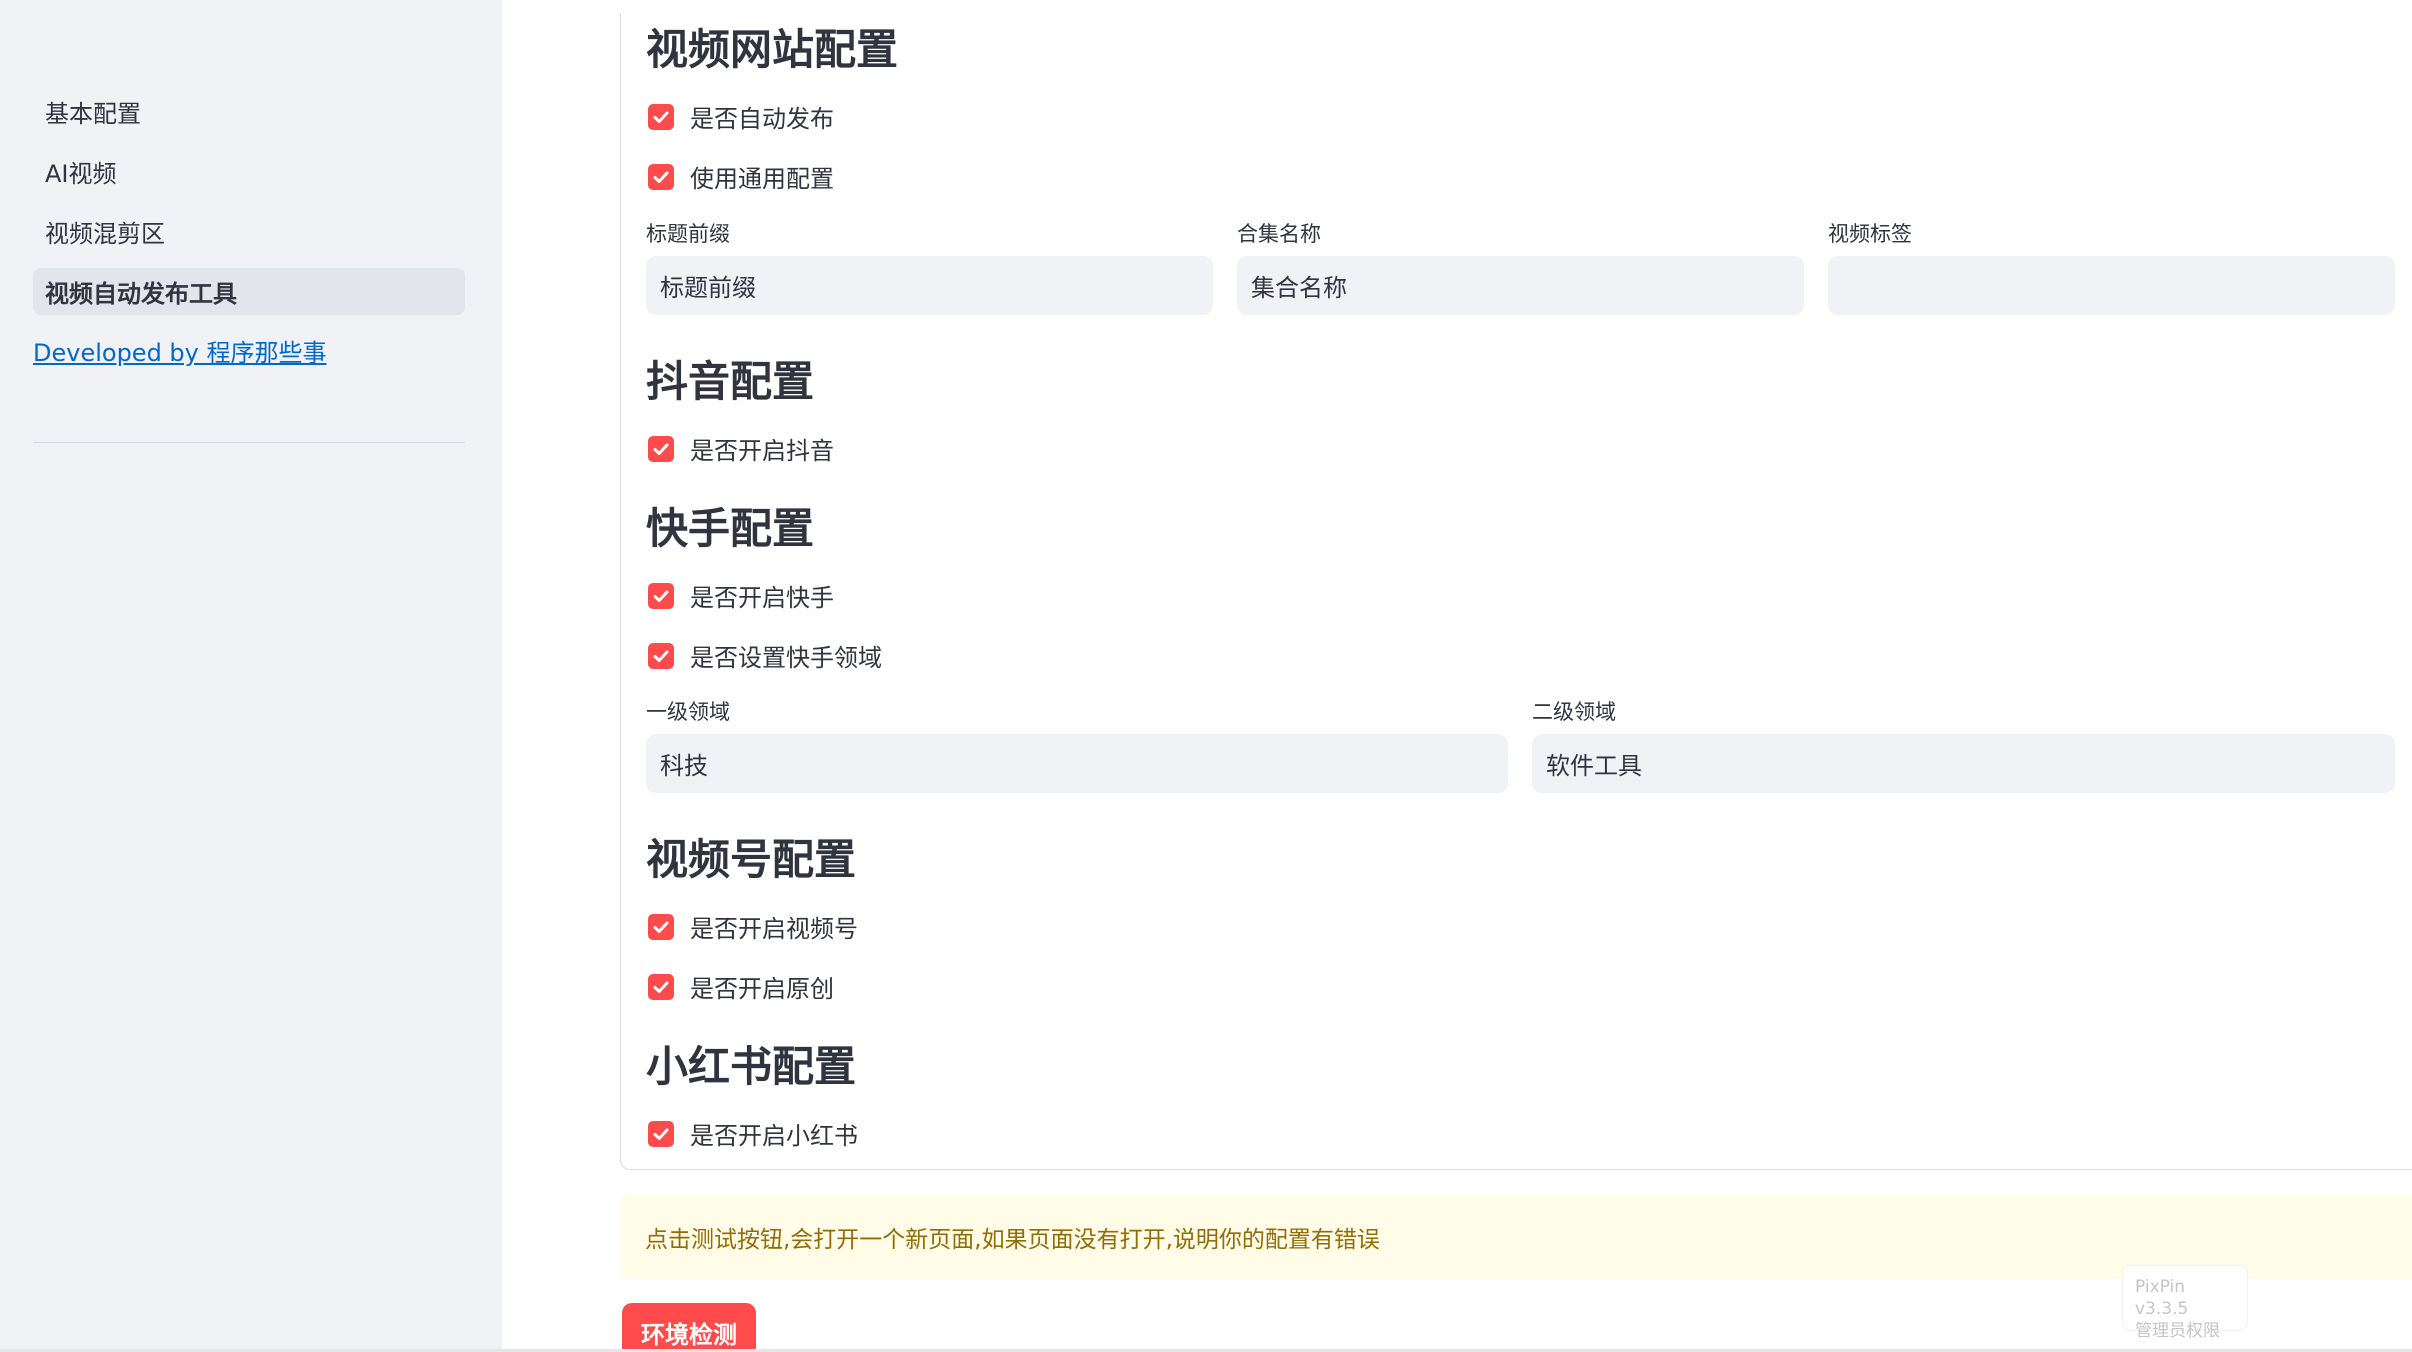 The width and height of the screenshot is (2412, 1352). What do you see at coordinates (2111, 285) in the screenshot?
I see `video-tags-input` at bounding box center [2111, 285].